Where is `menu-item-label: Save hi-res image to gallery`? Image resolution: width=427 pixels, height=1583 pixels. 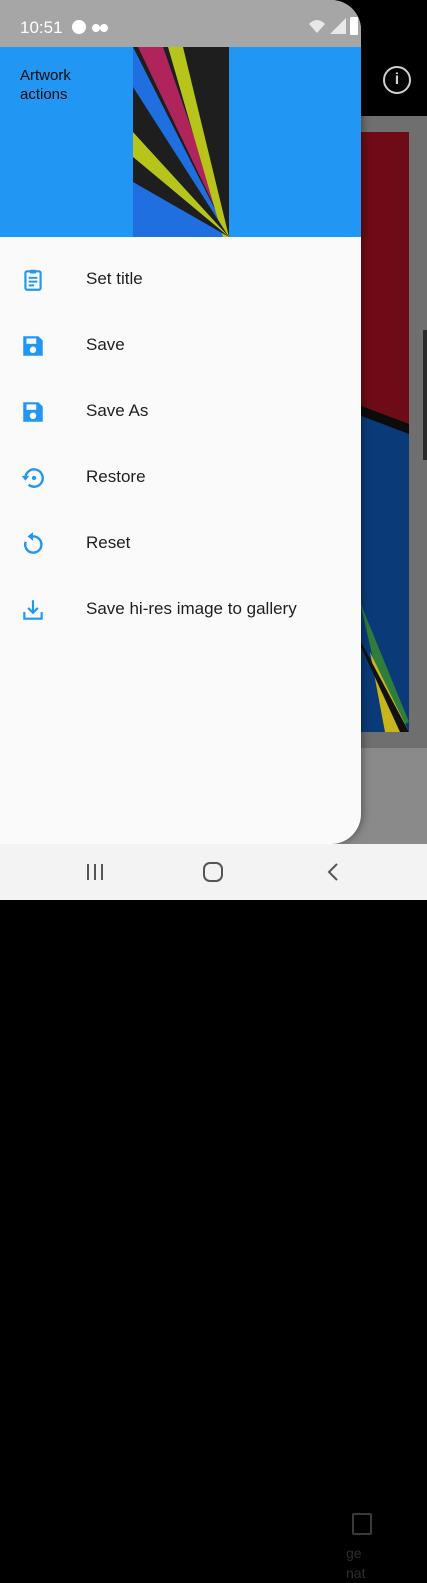 menu-item-label: Save hi-res image to gallery is located at coordinates (191, 608).